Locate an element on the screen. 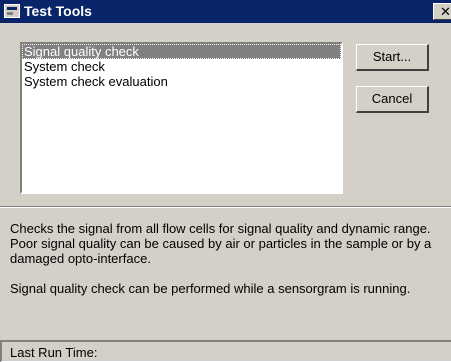 This screenshot has height=362, width=451. app-icon is located at coordinates (12, 11).